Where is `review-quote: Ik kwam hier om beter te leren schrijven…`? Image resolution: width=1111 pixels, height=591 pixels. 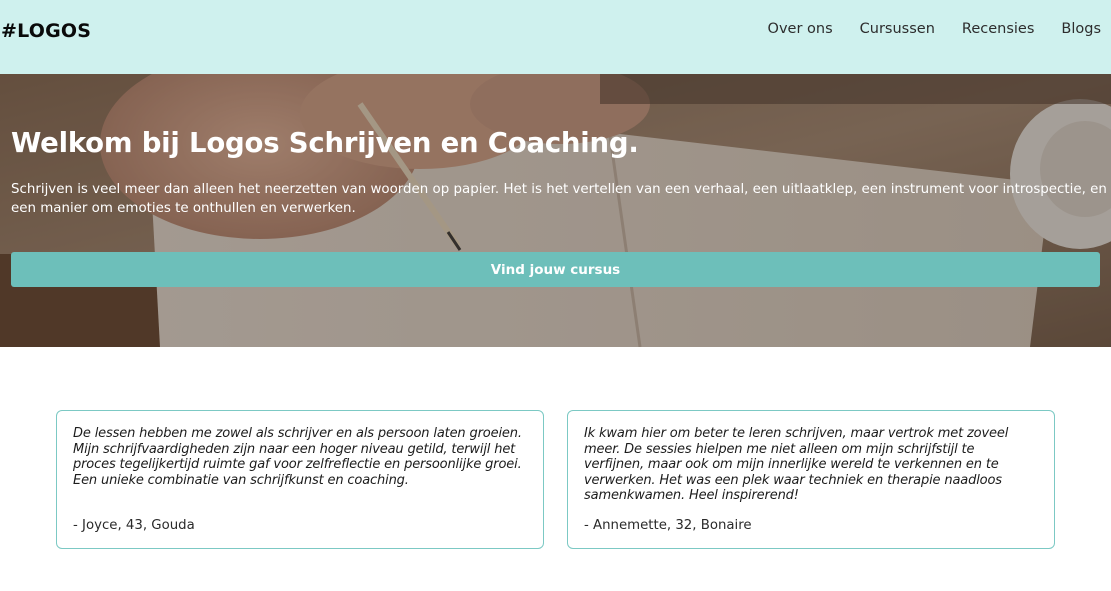
review-quote: Ik kwam hier om beter te leren schrijven… is located at coordinates (796, 465).